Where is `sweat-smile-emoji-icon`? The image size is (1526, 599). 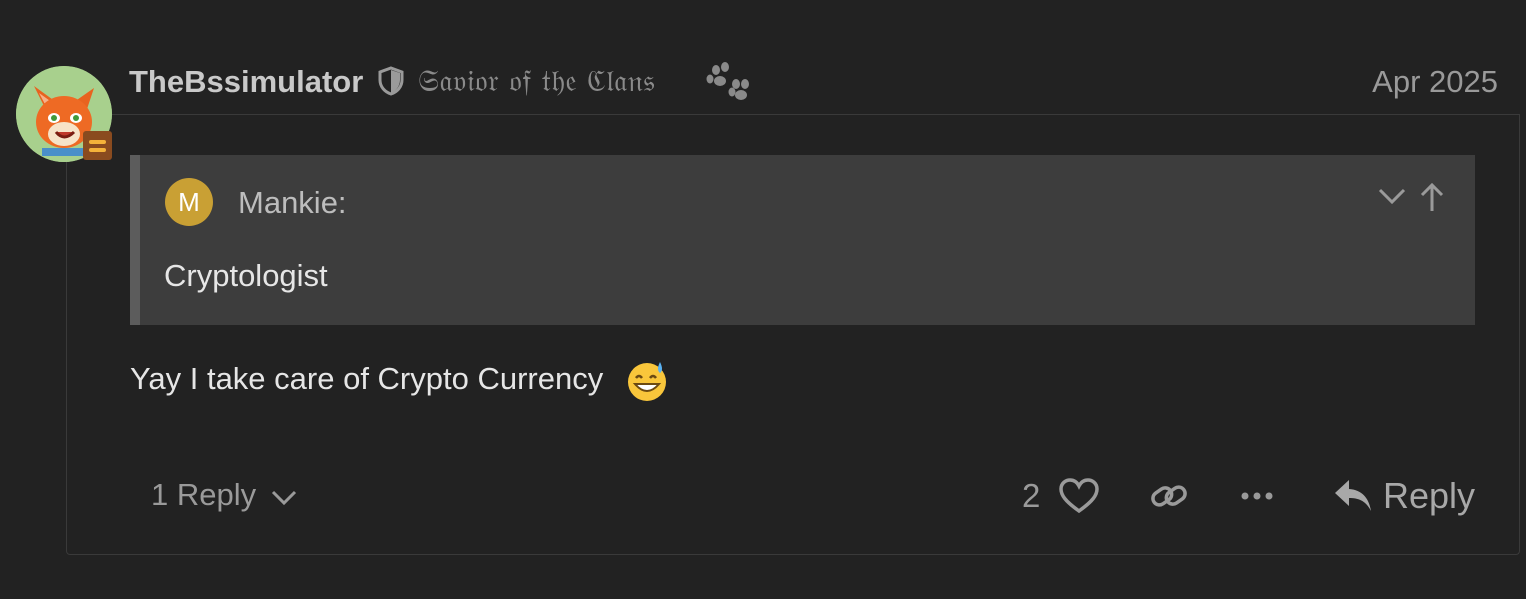 sweat-smile-emoji-icon is located at coordinates (647, 381).